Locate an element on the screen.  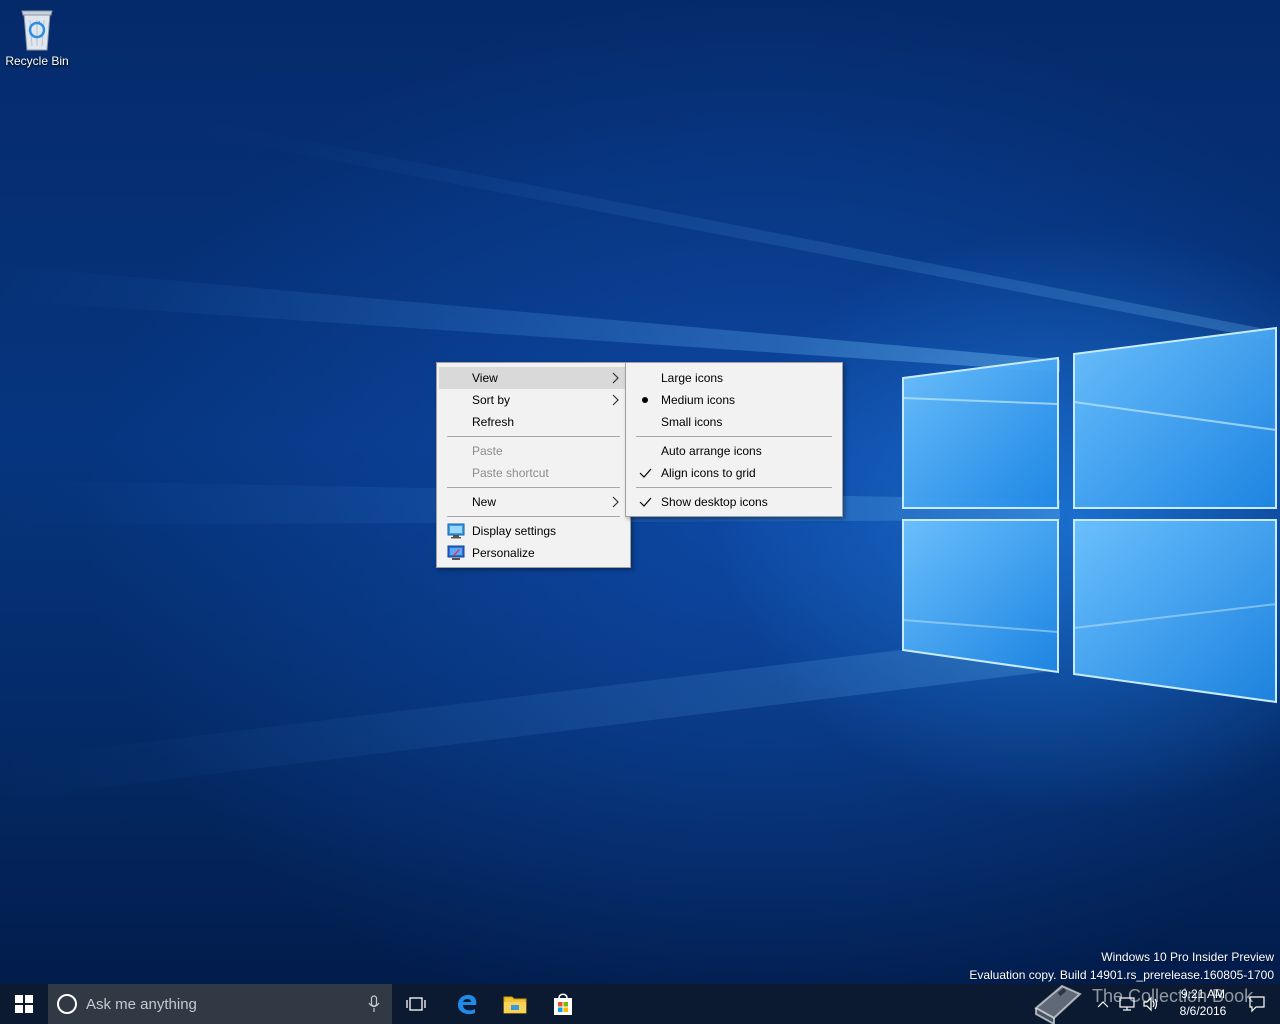
menu-item-display-settings: Display settings is located at coordinates (533, 531).